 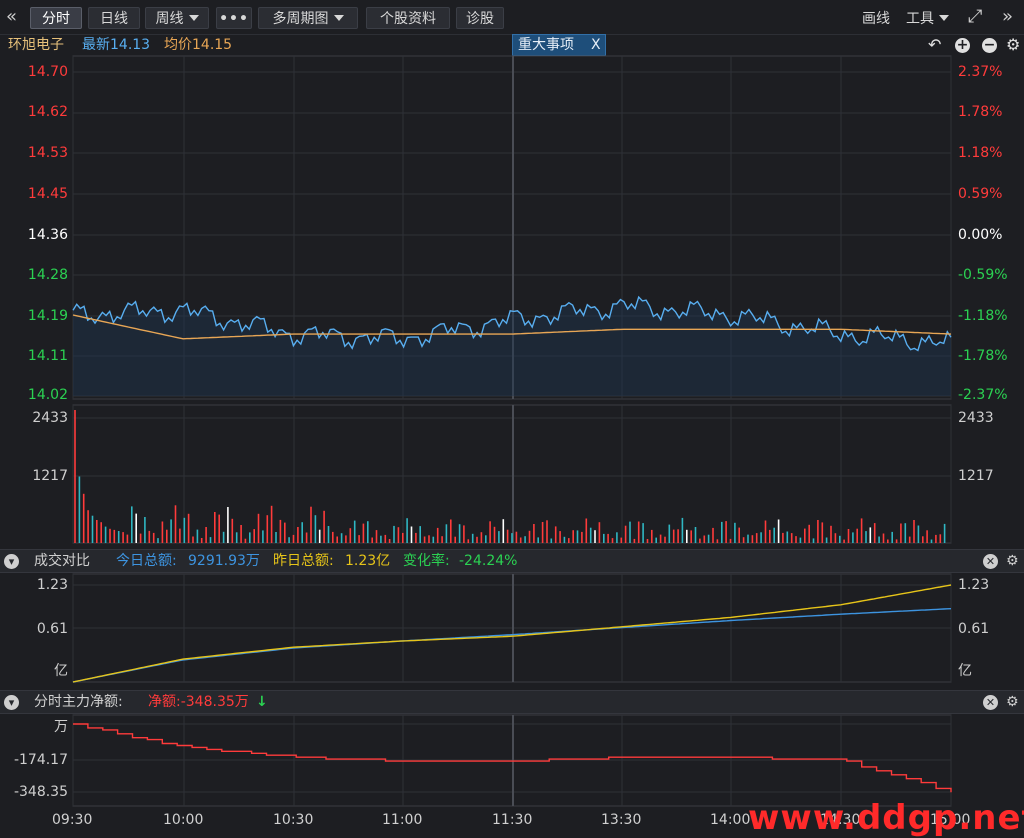 What do you see at coordinates (512, 346) in the screenshot?
I see `price-area` at bounding box center [512, 346].